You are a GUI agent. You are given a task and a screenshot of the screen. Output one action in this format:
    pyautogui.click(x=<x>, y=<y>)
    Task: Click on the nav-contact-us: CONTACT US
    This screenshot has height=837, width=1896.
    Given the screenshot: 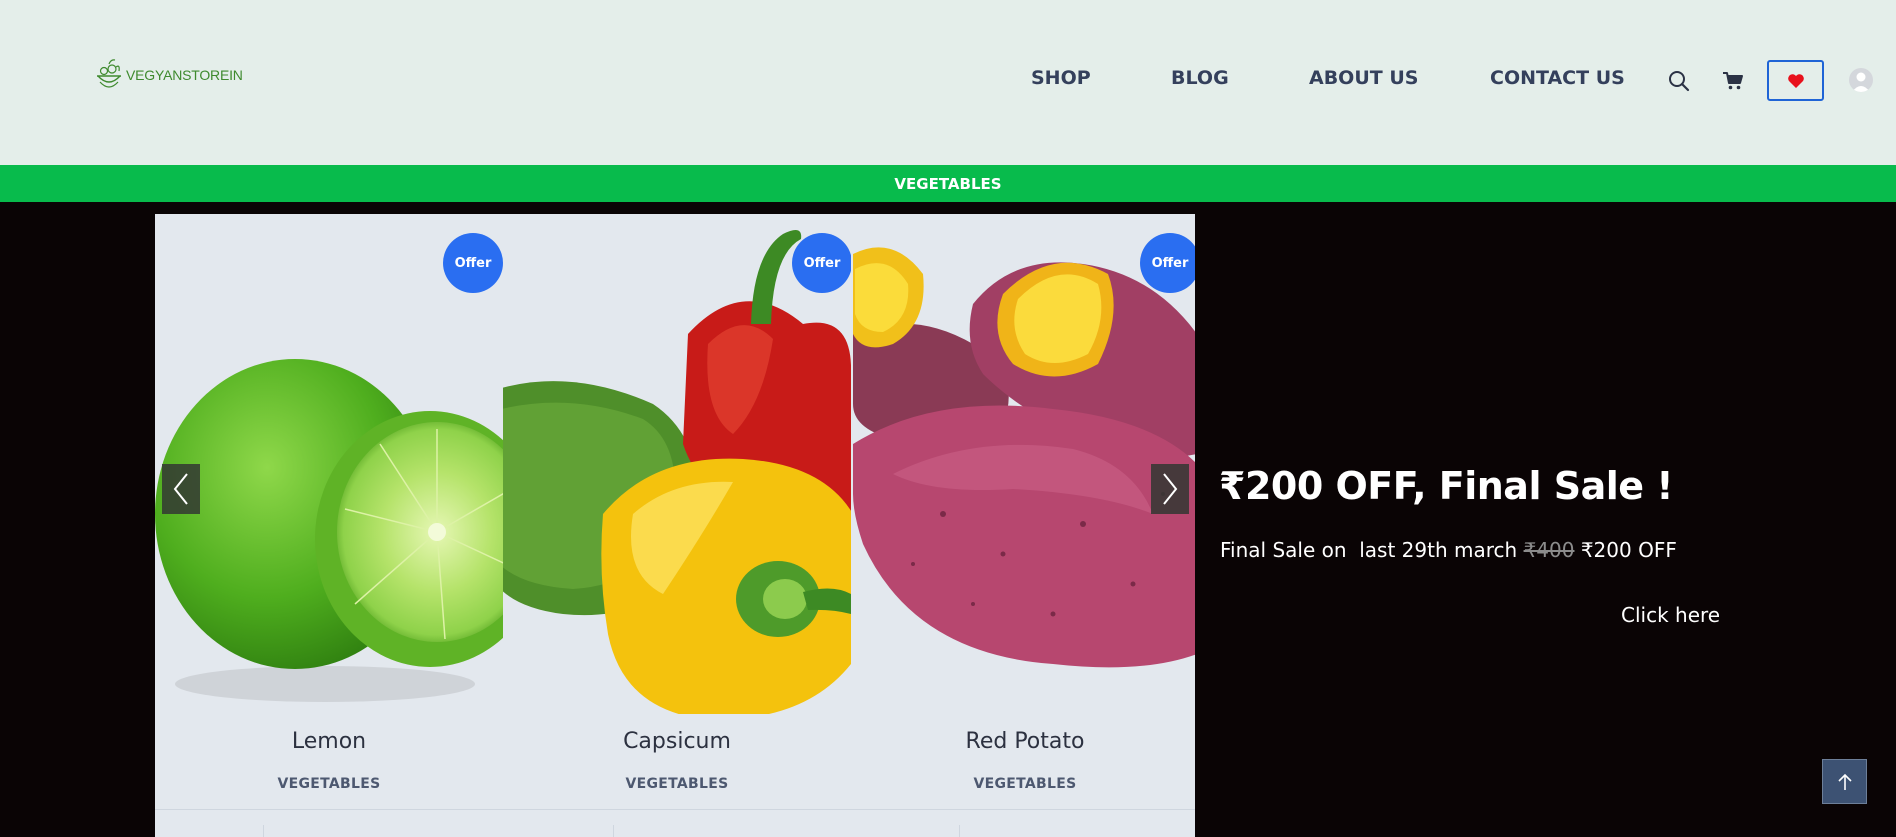 What is the action you would take?
    pyautogui.click(x=1557, y=78)
    